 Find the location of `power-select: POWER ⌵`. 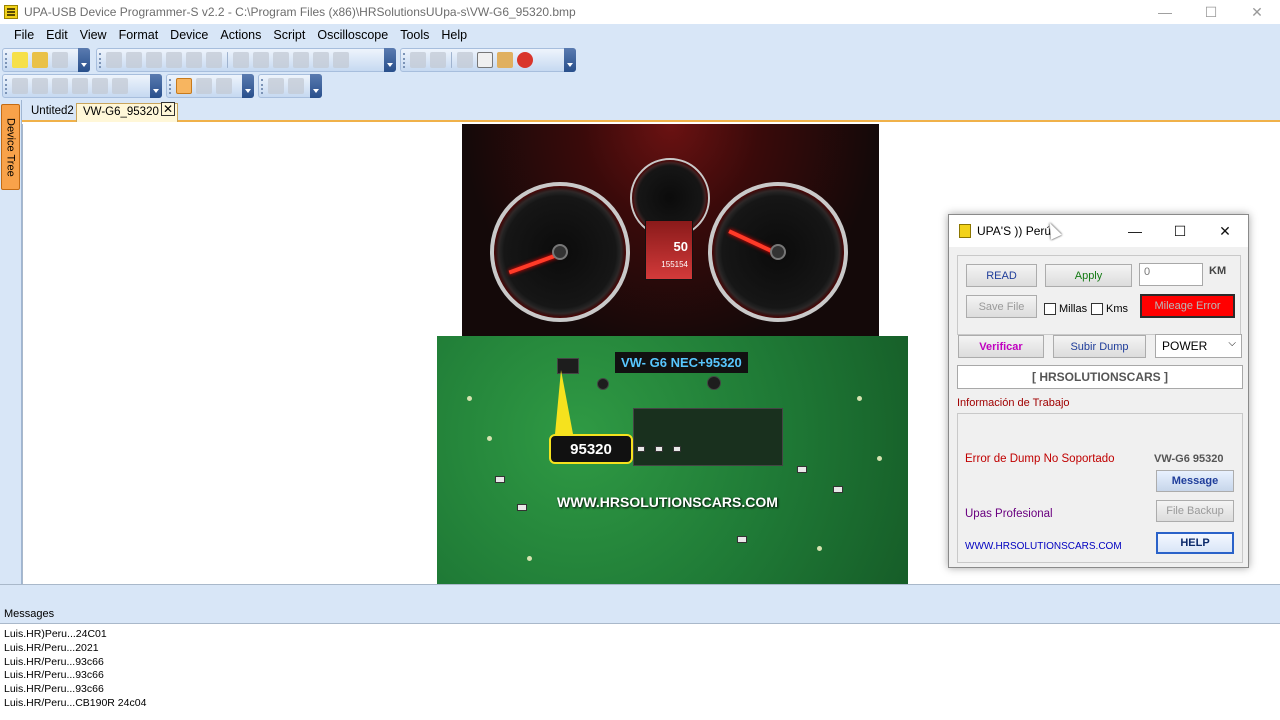

power-select: POWER ⌵ is located at coordinates (1198, 346).